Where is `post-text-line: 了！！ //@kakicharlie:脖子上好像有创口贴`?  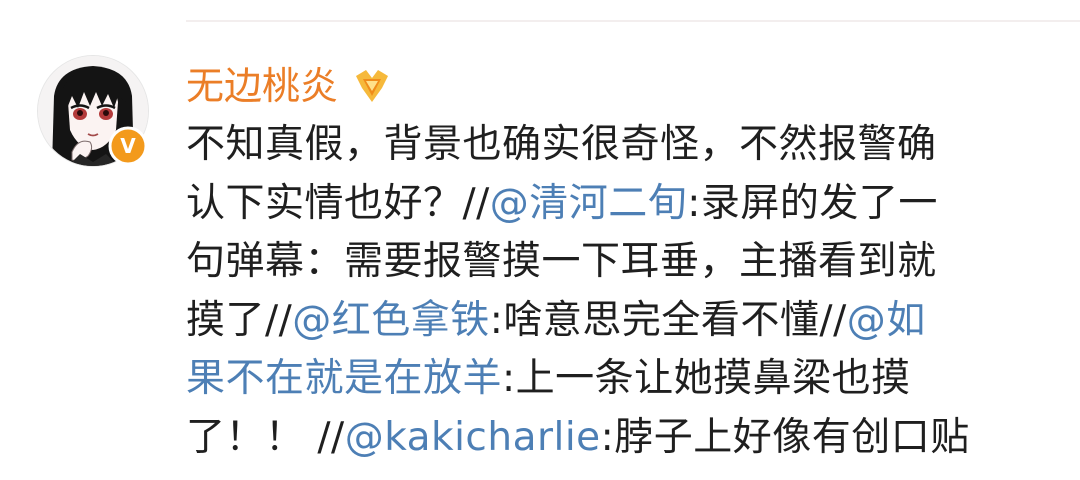
post-text-line: 了！！ //@kakicharlie:脖子上好像有创口贴 is located at coordinates (611, 438).